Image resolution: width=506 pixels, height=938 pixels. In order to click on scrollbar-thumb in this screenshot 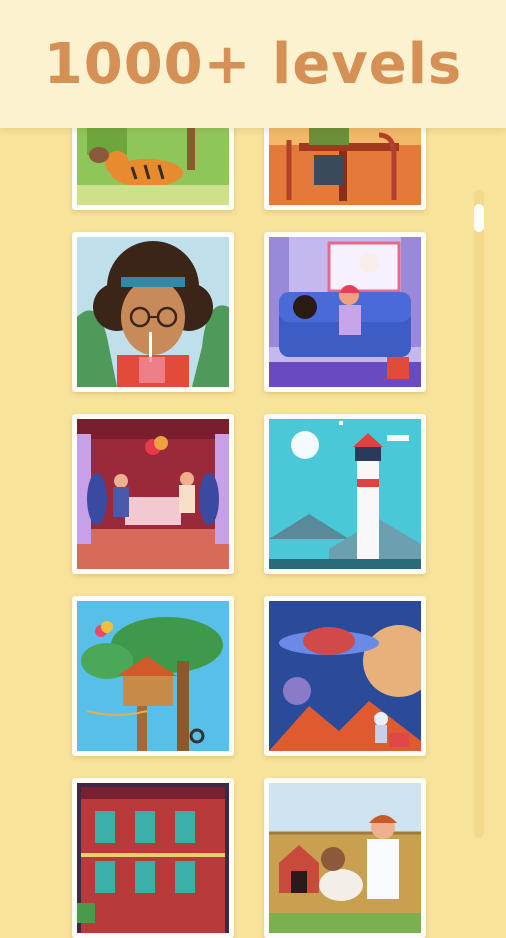, I will do `click(479, 218)`.